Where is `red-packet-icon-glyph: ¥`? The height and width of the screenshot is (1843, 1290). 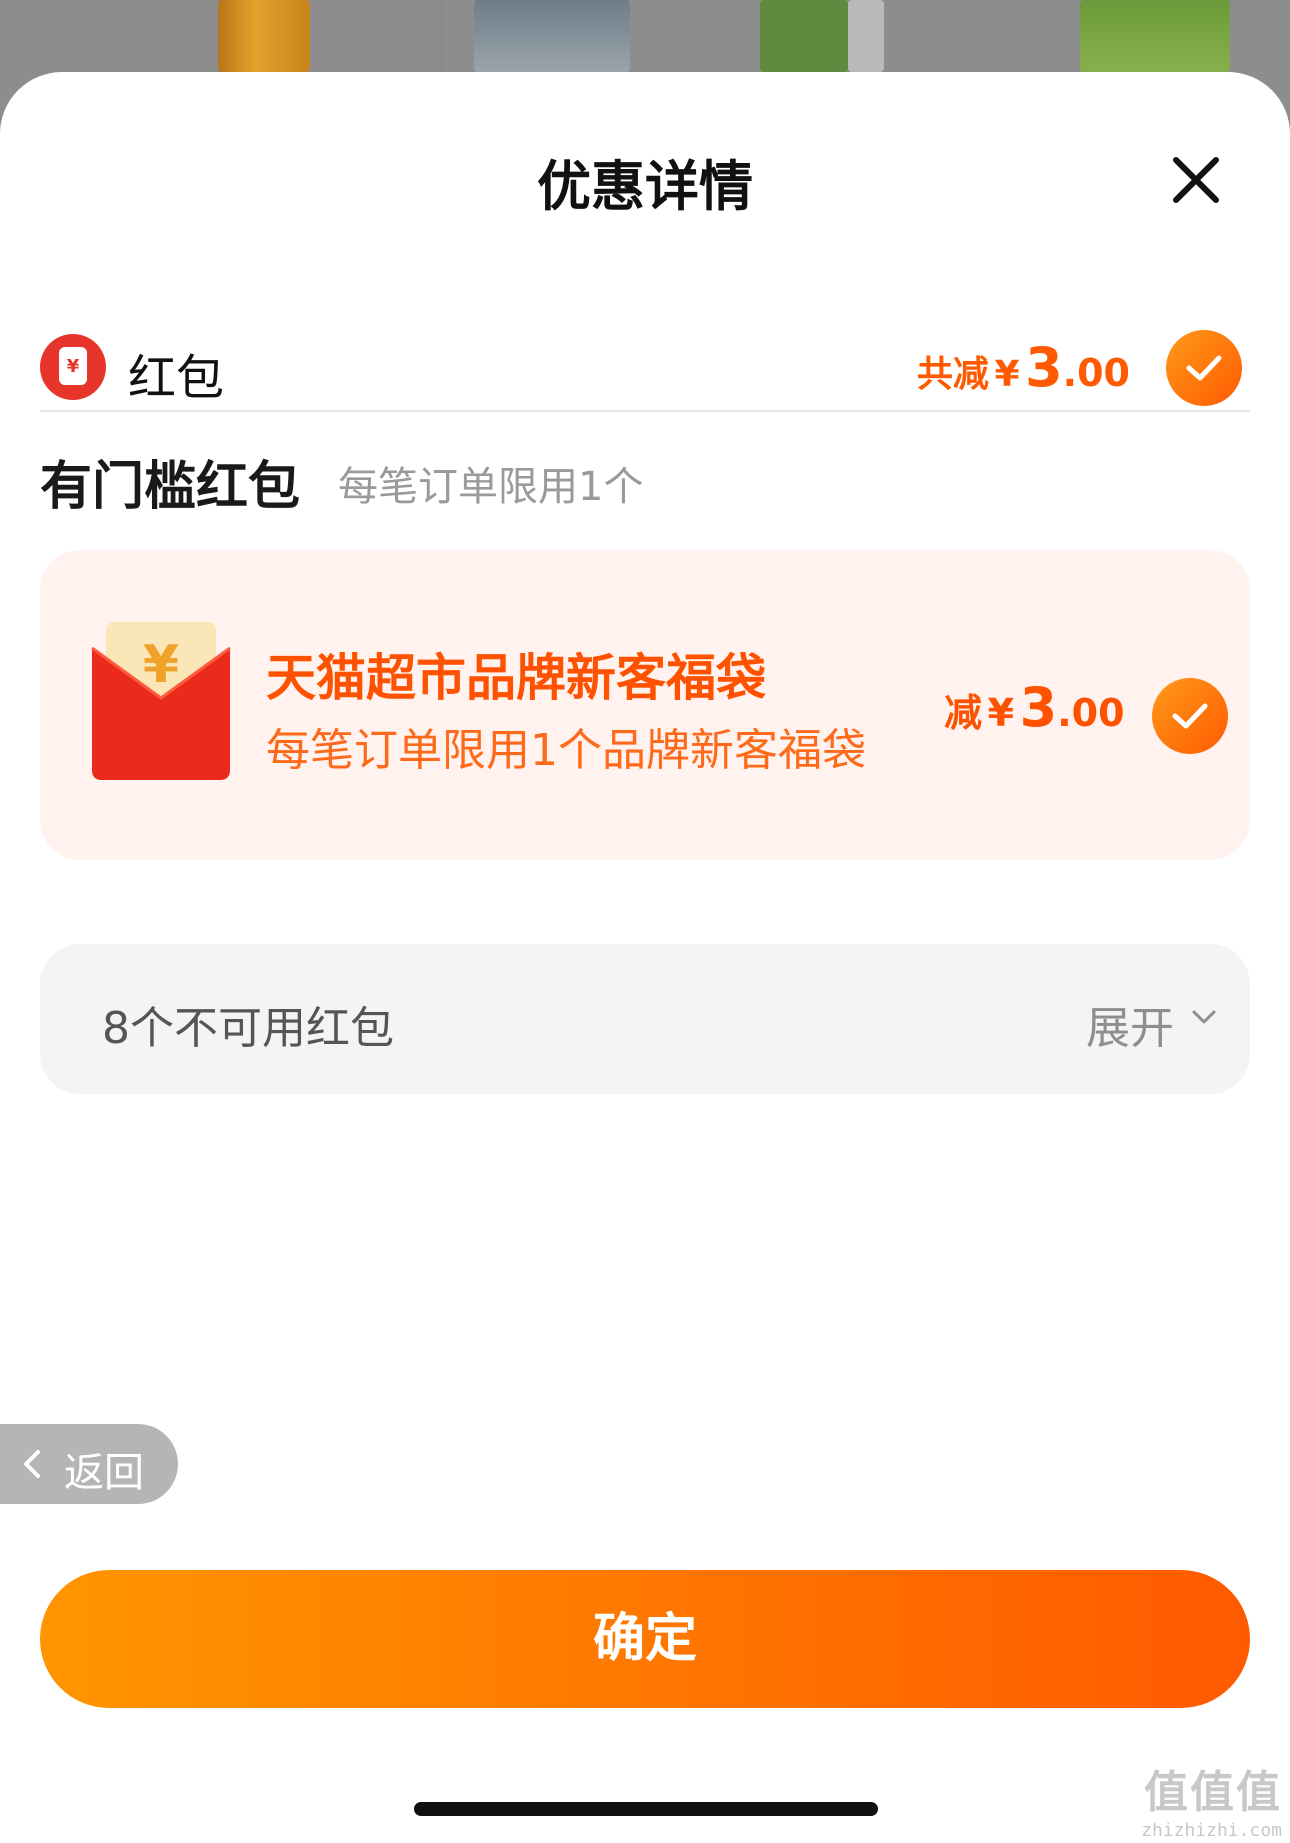 red-packet-icon-glyph: ¥ is located at coordinates (73, 366).